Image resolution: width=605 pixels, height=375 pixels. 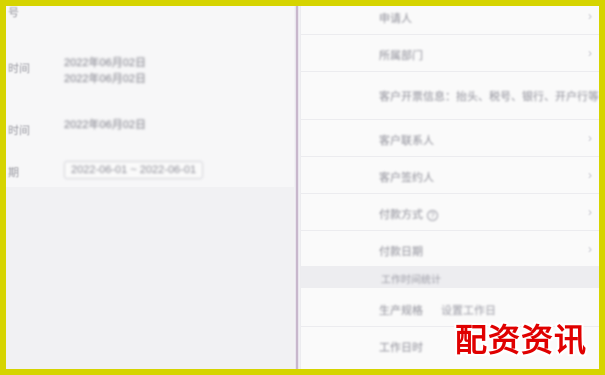 I want to click on form-label: 工作日时, so click(x=401, y=348).